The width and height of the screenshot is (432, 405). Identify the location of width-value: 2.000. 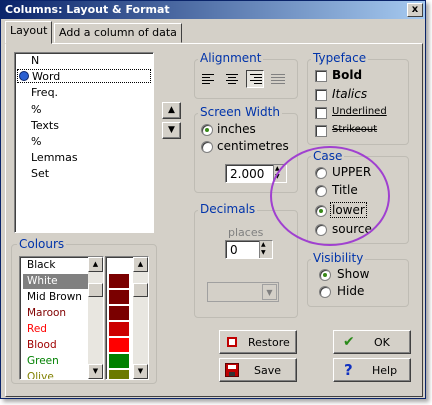
(247, 174).